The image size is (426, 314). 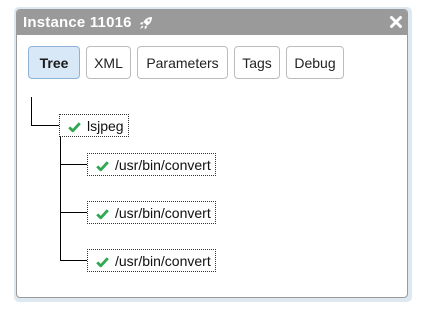 I want to click on tree-node-root: lsjpeg, so click(x=94, y=125).